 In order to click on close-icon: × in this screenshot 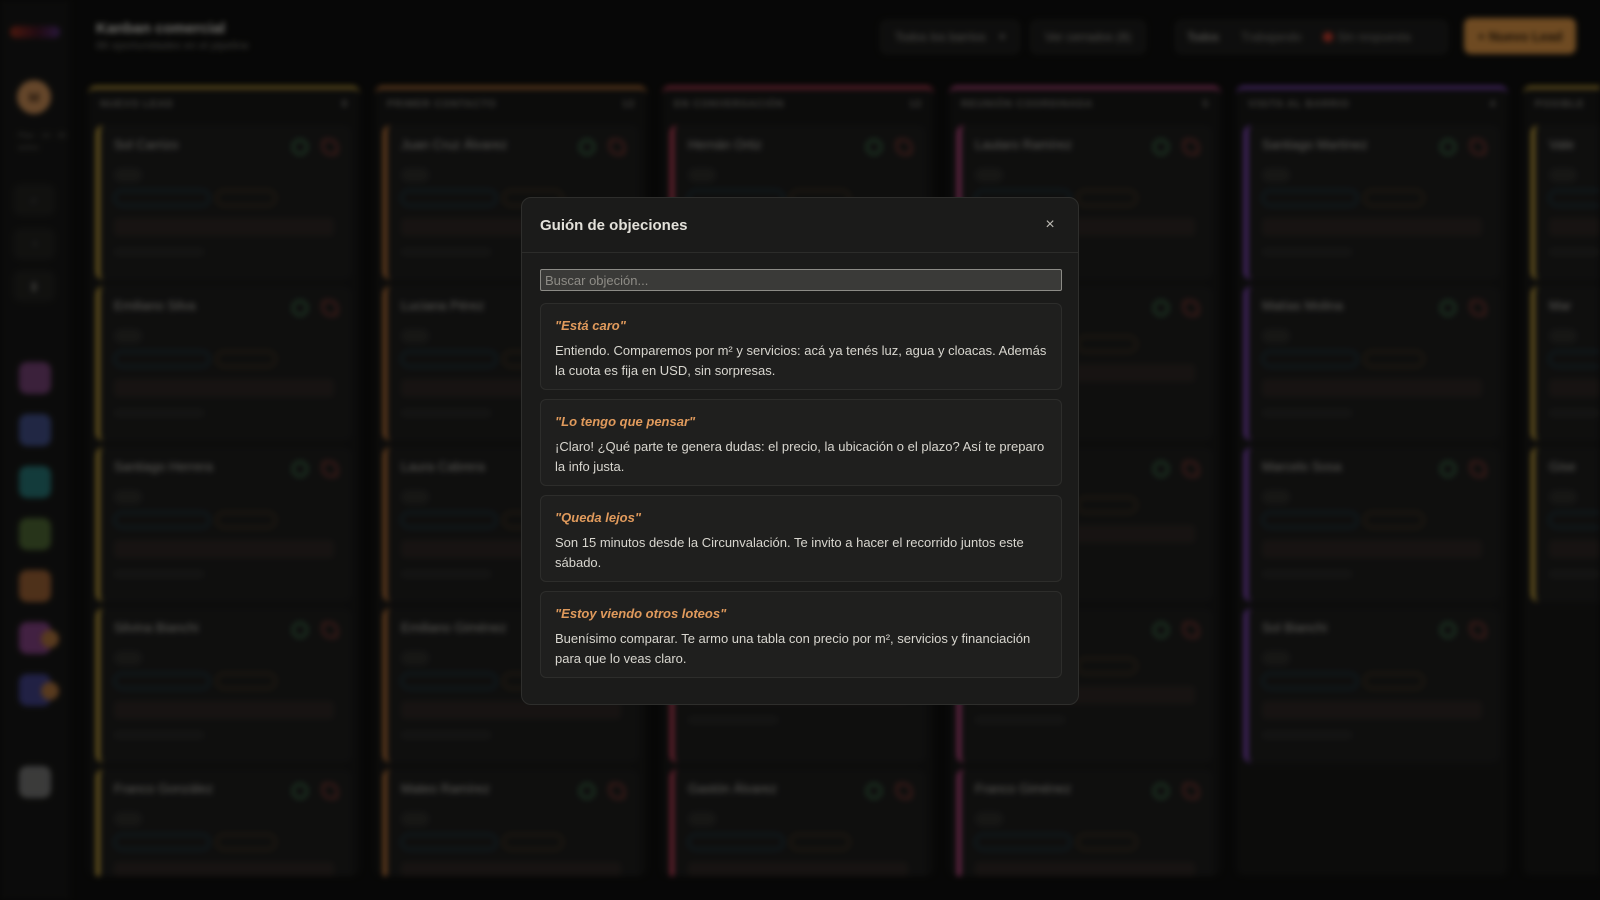, I will do `click(1050, 225)`.